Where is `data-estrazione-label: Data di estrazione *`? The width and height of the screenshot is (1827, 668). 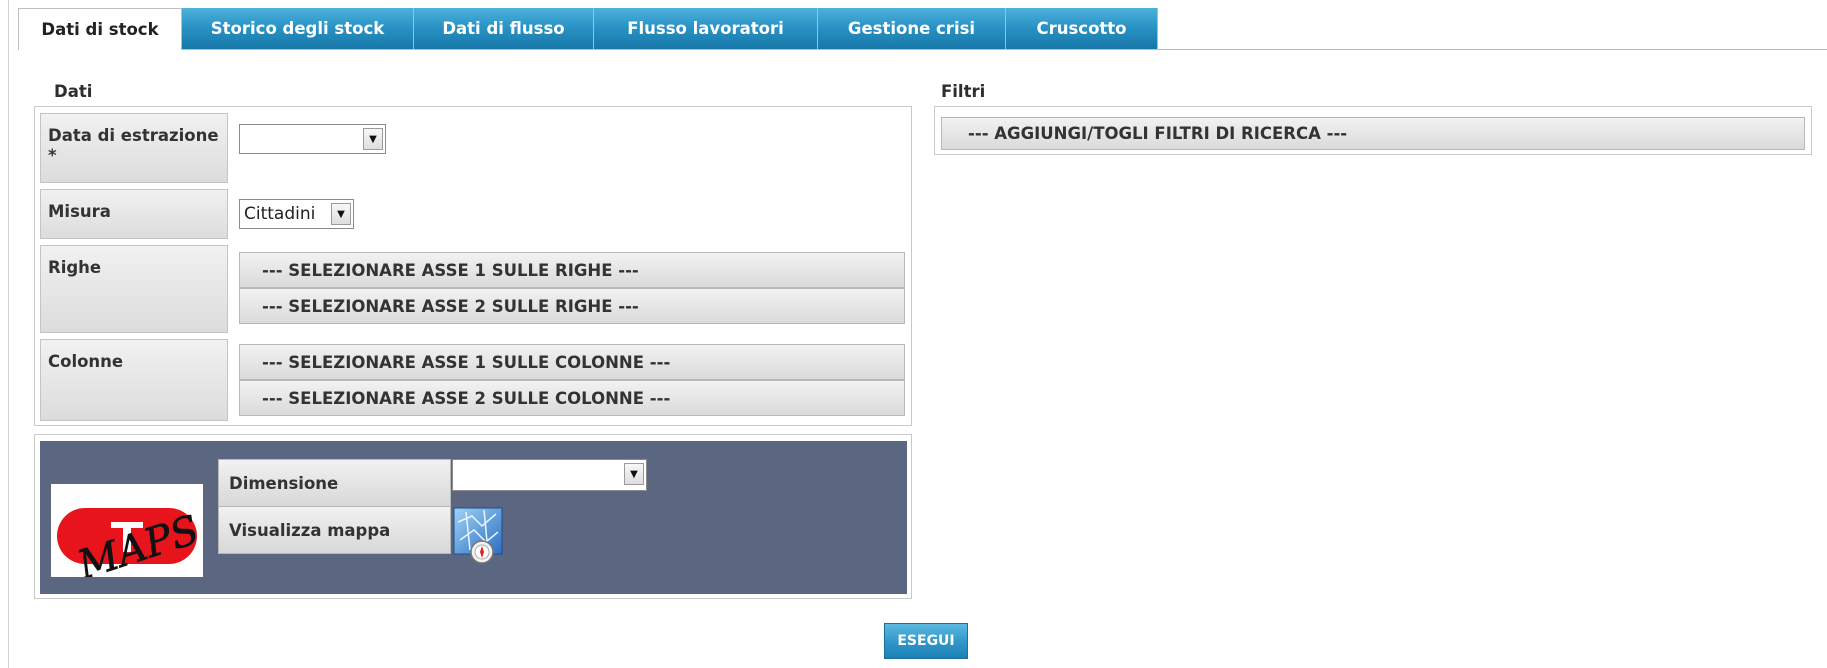
data-estrazione-label: Data di estrazione * is located at coordinates (134, 148).